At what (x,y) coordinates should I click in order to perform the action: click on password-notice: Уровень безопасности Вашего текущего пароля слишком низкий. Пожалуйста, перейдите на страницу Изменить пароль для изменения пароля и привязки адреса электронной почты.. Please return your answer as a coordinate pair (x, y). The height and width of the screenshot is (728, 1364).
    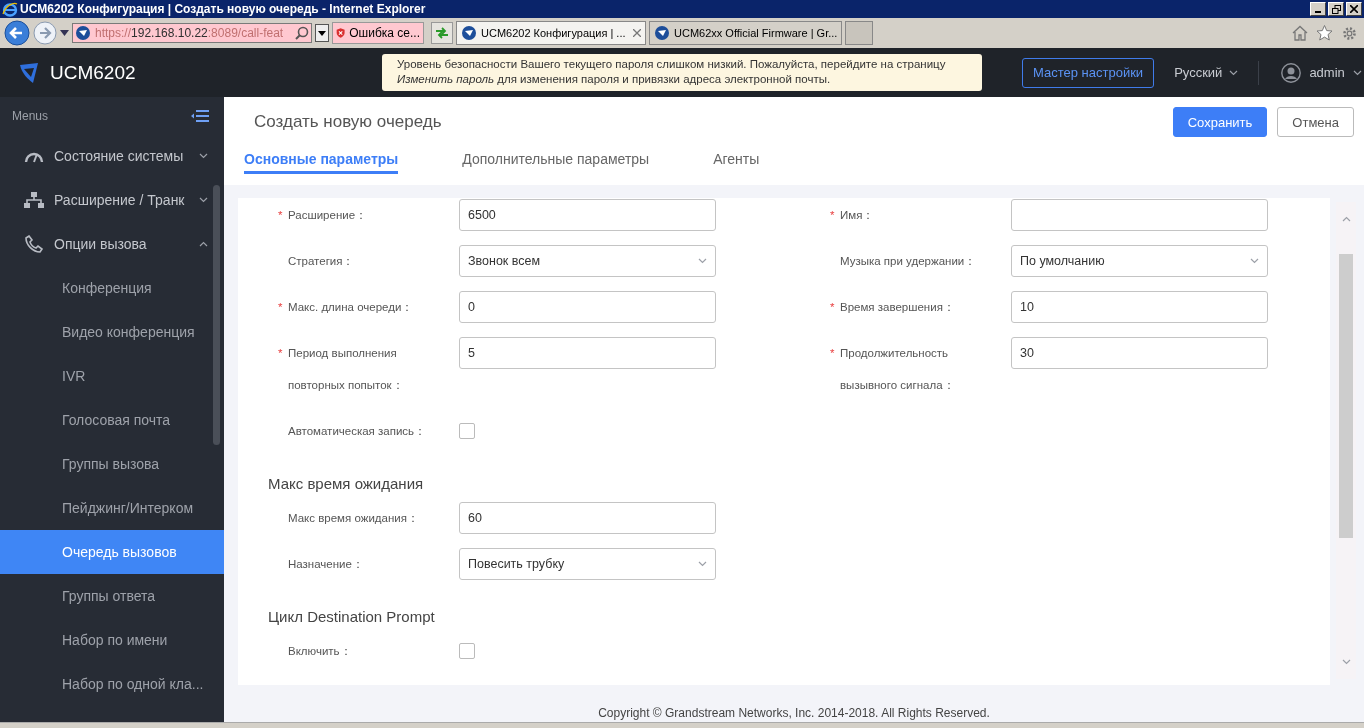
    Looking at the image, I should click on (682, 72).